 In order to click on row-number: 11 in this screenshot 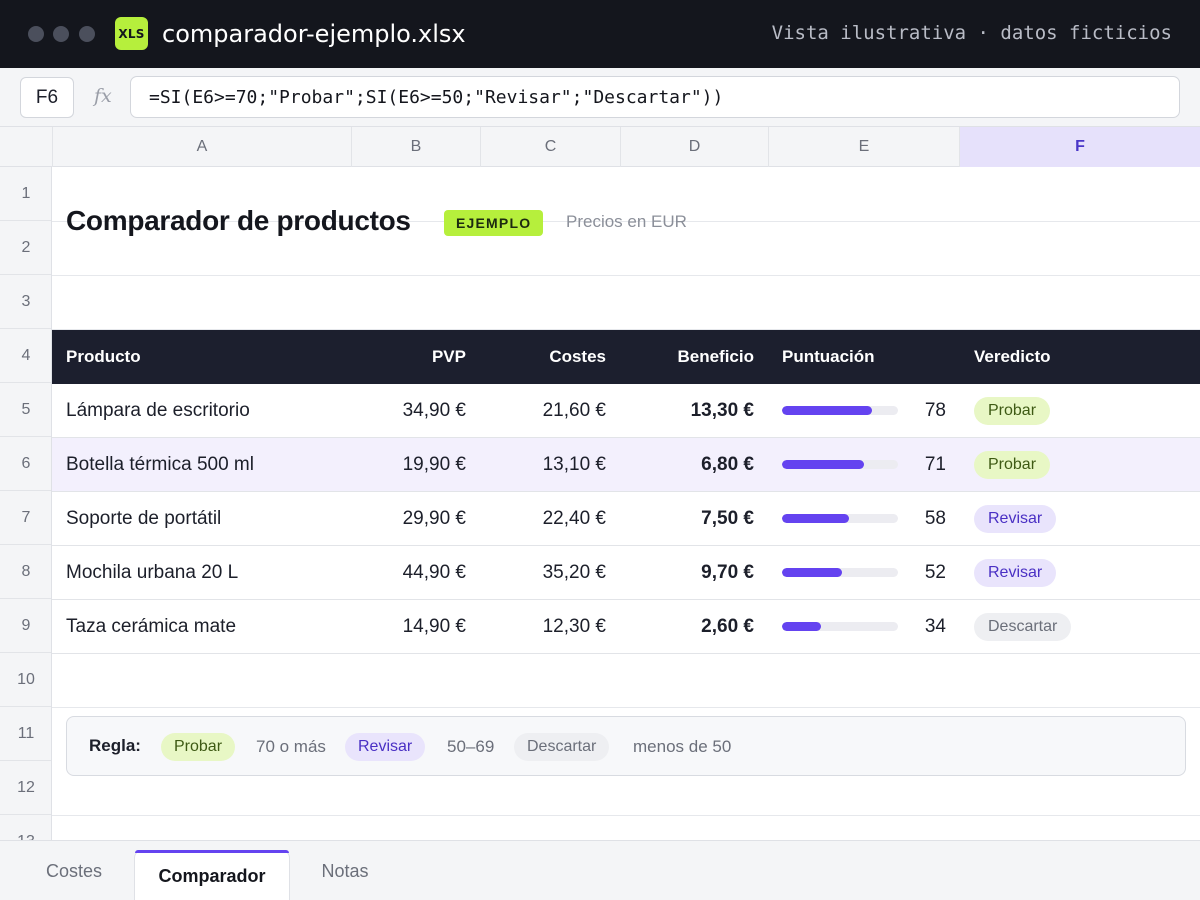, I will do `click(25, 734)`.